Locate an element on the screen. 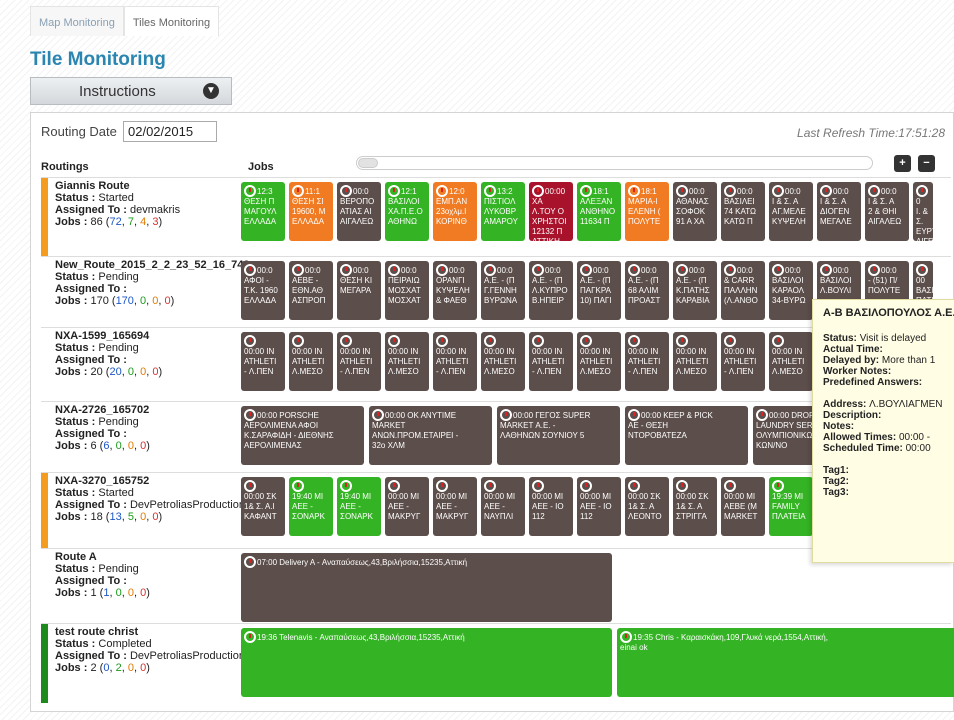  job-tile-text: 19:39 ΜΙ FAMILY ΠΛΑΤΕΙΑ is located at coordinates (789, 506).